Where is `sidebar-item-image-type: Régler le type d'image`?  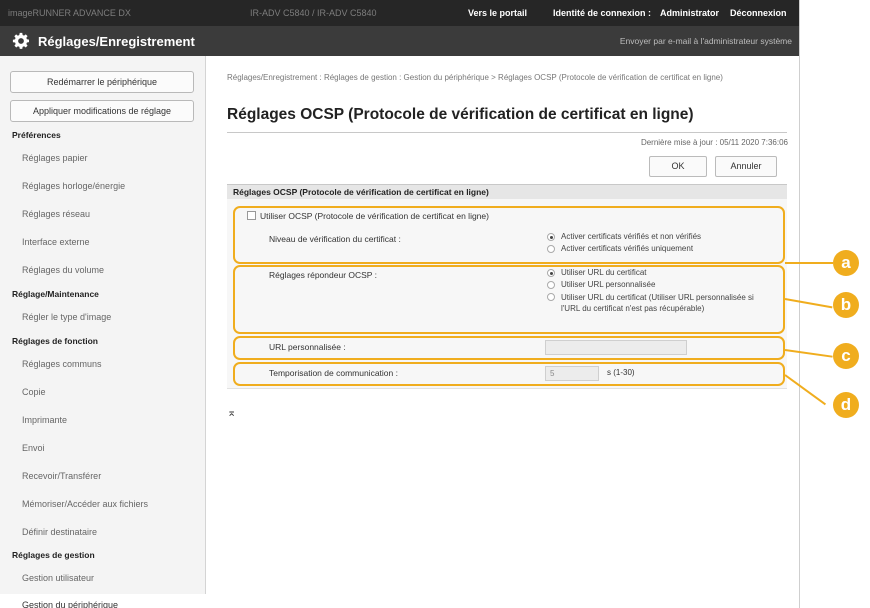 sidebar-item-image-type: Régler le type d'image is located at coordinates (66, 317).